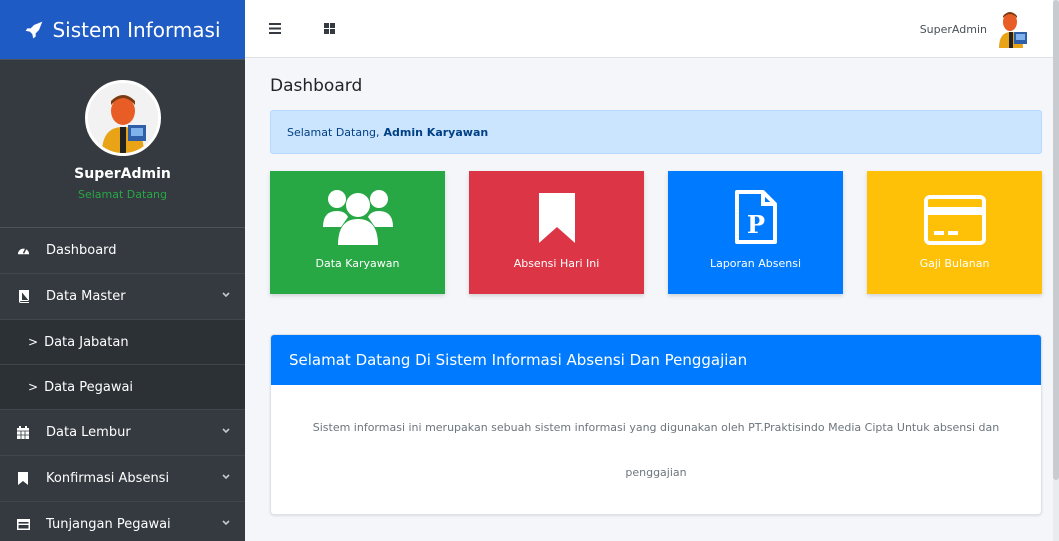 Image resolution: width=1059 pixels, height=541 pixels. I want to click on page-title: Dashboard, so click(316, 86).